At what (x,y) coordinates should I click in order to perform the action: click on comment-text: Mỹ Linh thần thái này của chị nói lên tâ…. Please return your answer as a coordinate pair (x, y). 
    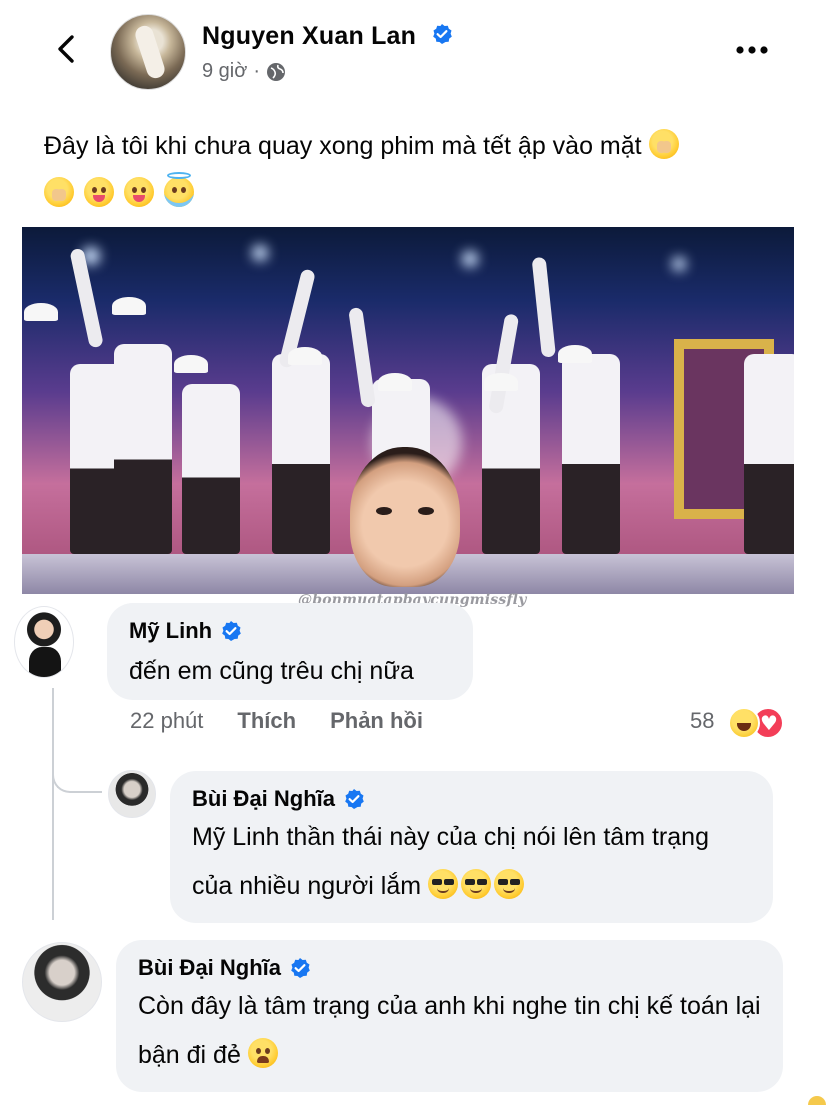
    Looking at the image, I should click on (471, 862).